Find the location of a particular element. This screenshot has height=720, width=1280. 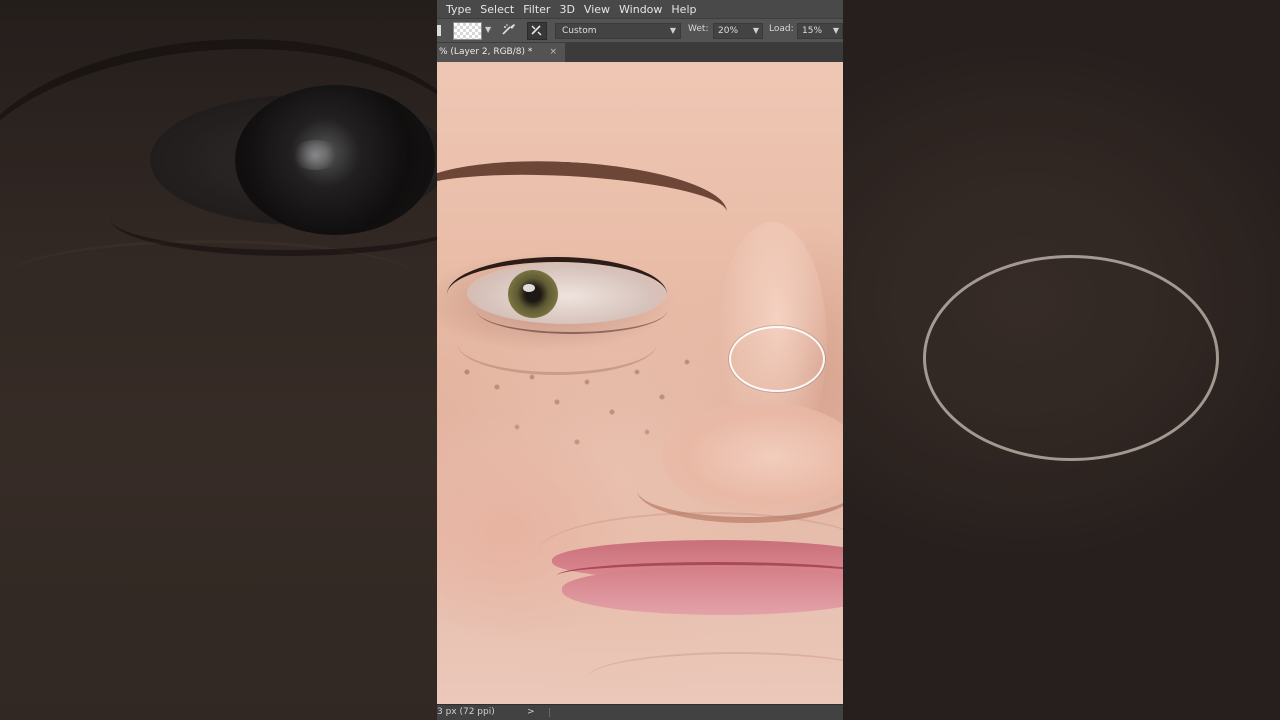

tool-preset-edge-icon is located at coordinates (439, 30).